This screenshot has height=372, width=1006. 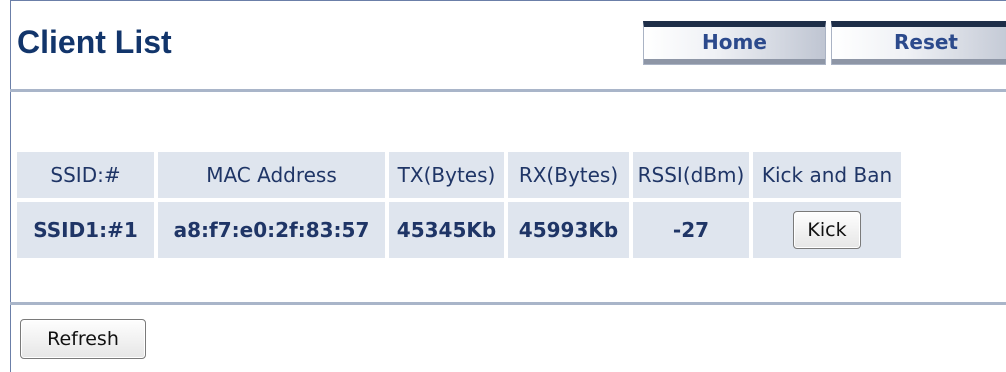 What do you see at coordinates (85, 175) in the screenshot?
I see `column-header-ssid: SSID:#` at bounding box center [85, 175].